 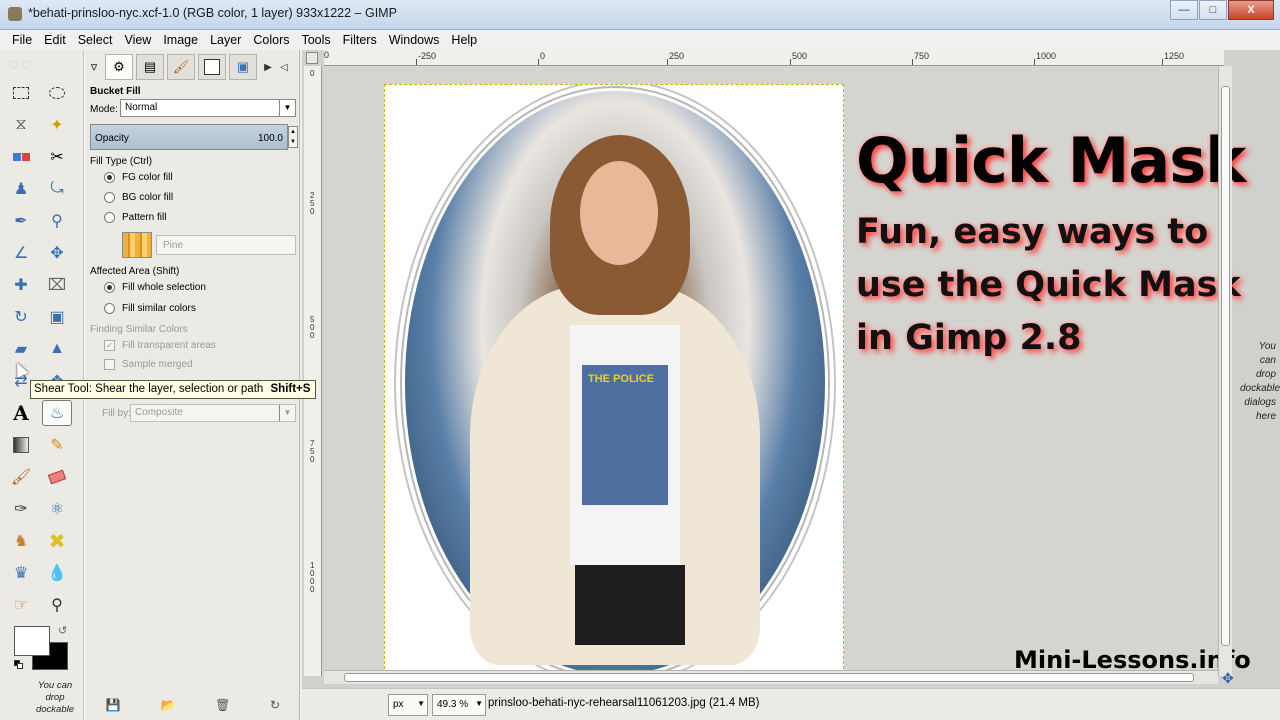 What do you see at coordinates (222, 705) in the screenshot?
I see `delete-options-icon: 🗑` at bounding box center [222, 705].